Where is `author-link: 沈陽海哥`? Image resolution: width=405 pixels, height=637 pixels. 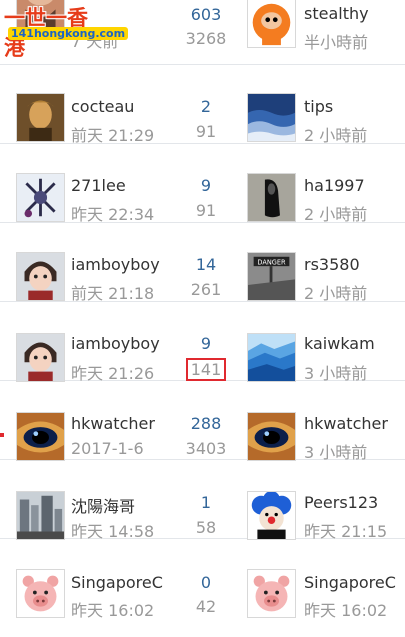 author-link: 沈陽海哥 is located at coordinates (127, 505).